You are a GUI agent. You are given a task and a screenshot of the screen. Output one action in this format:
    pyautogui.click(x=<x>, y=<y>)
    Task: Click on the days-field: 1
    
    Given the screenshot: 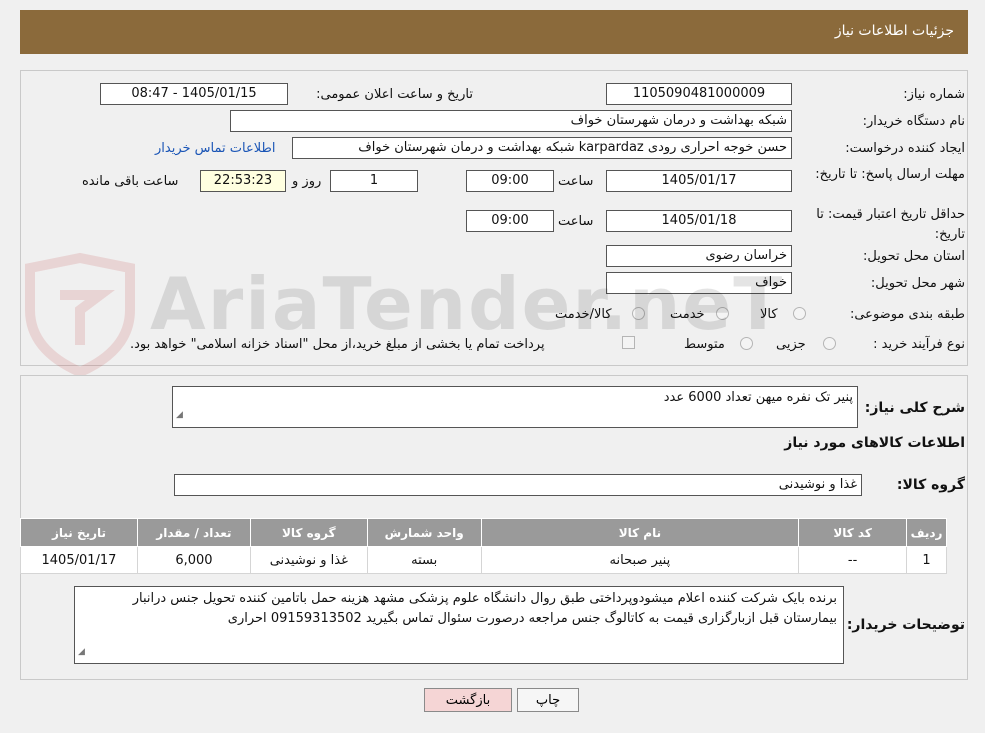 What is the action you would take?
    pyautogui.click(x=374, y=181)
    